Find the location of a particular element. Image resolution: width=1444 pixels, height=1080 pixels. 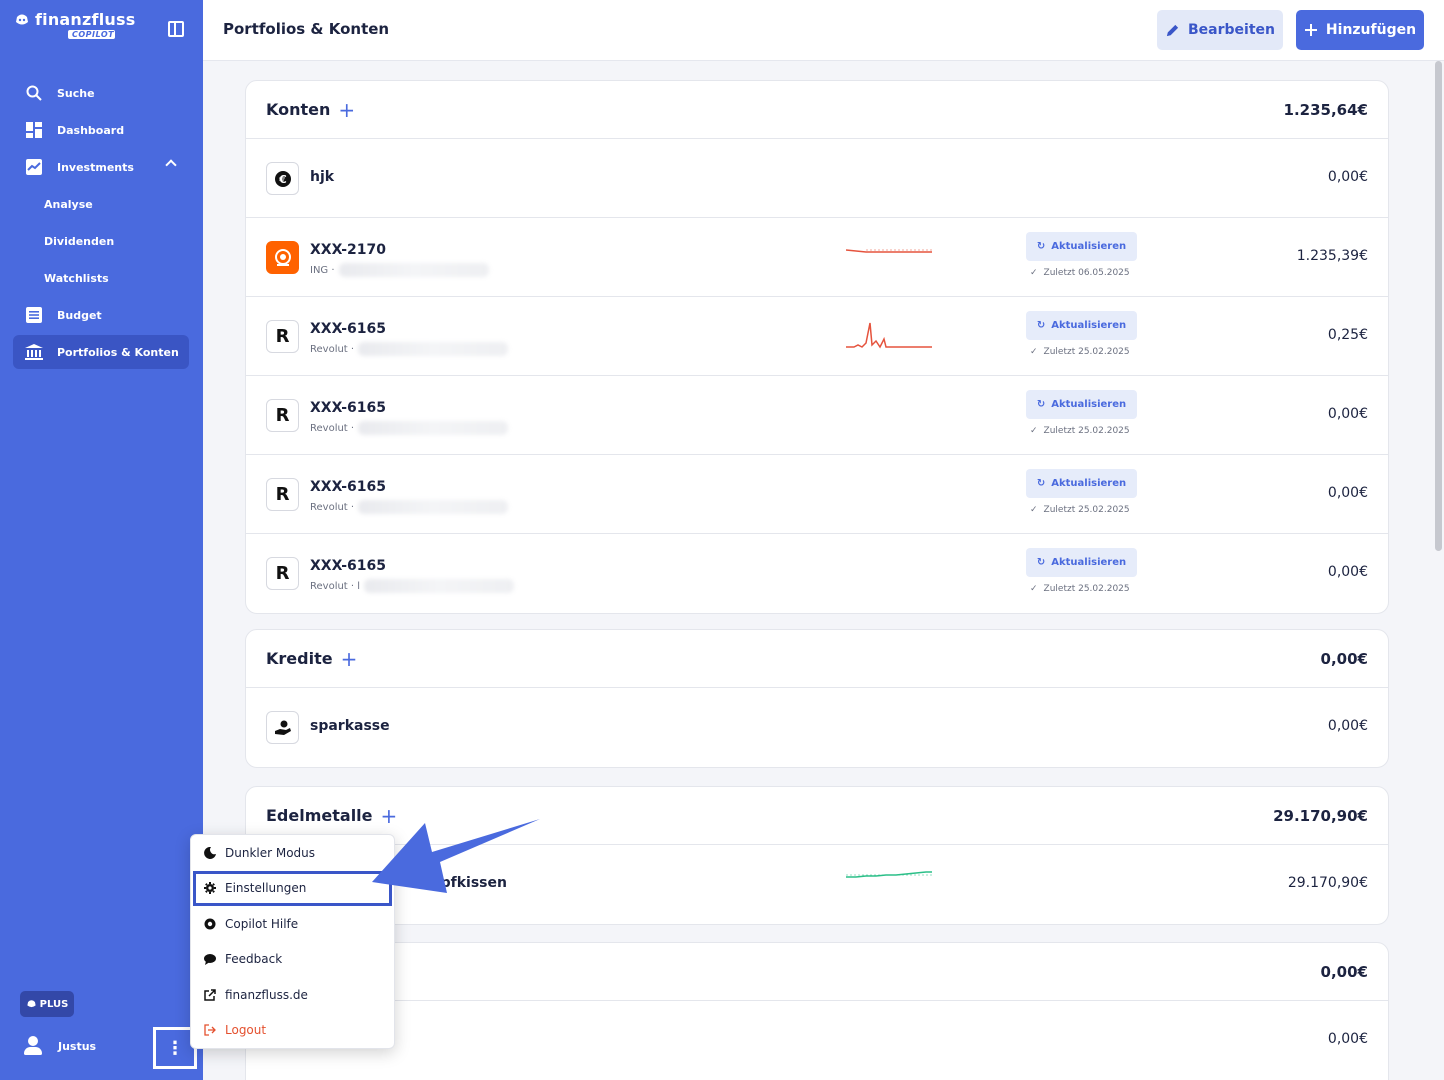

menu-item-label: Copilot Hilfe is located at coordinates (262, 923).